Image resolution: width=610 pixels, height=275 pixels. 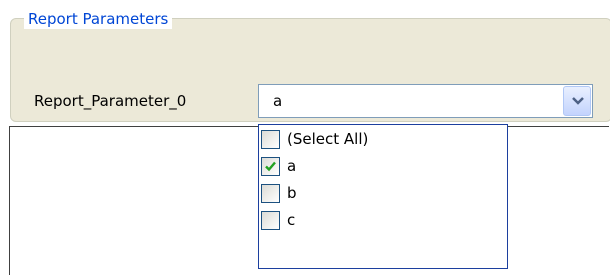 What do you see at coordinates (383, 139) in the screenshot?
I see `list-item-select-all: (Select All)` at bounding box center [383, 139].